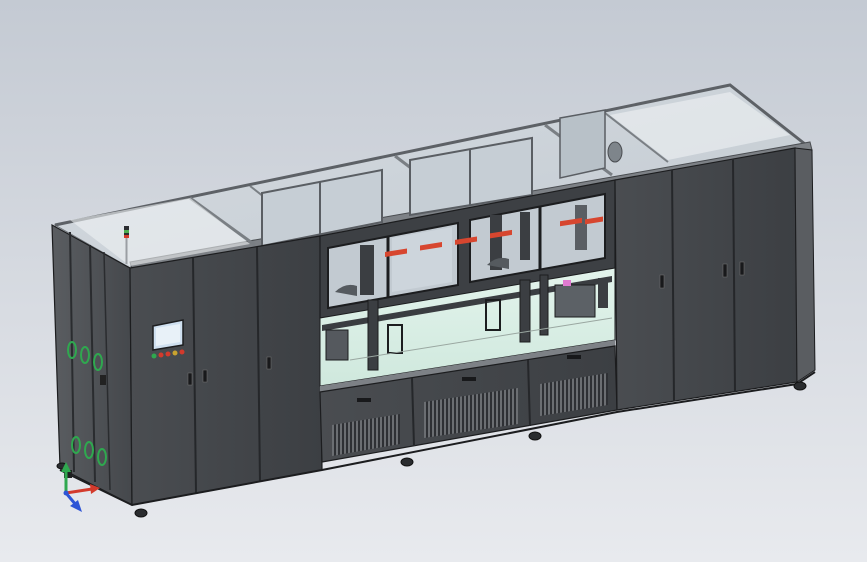 The width and height of the screenshot is (867, 562). What do you see at coordinates (226, 370) in the screenshot?
I see `left-front-cabinet` at bounding box center [226, 370].